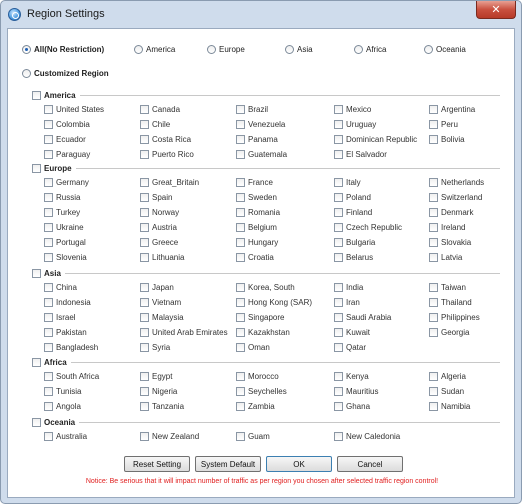 The width and height of the screenshot is (522, 504). I want to click on country-checkbox-great-britain: Great_Britain, so click(169, 182).